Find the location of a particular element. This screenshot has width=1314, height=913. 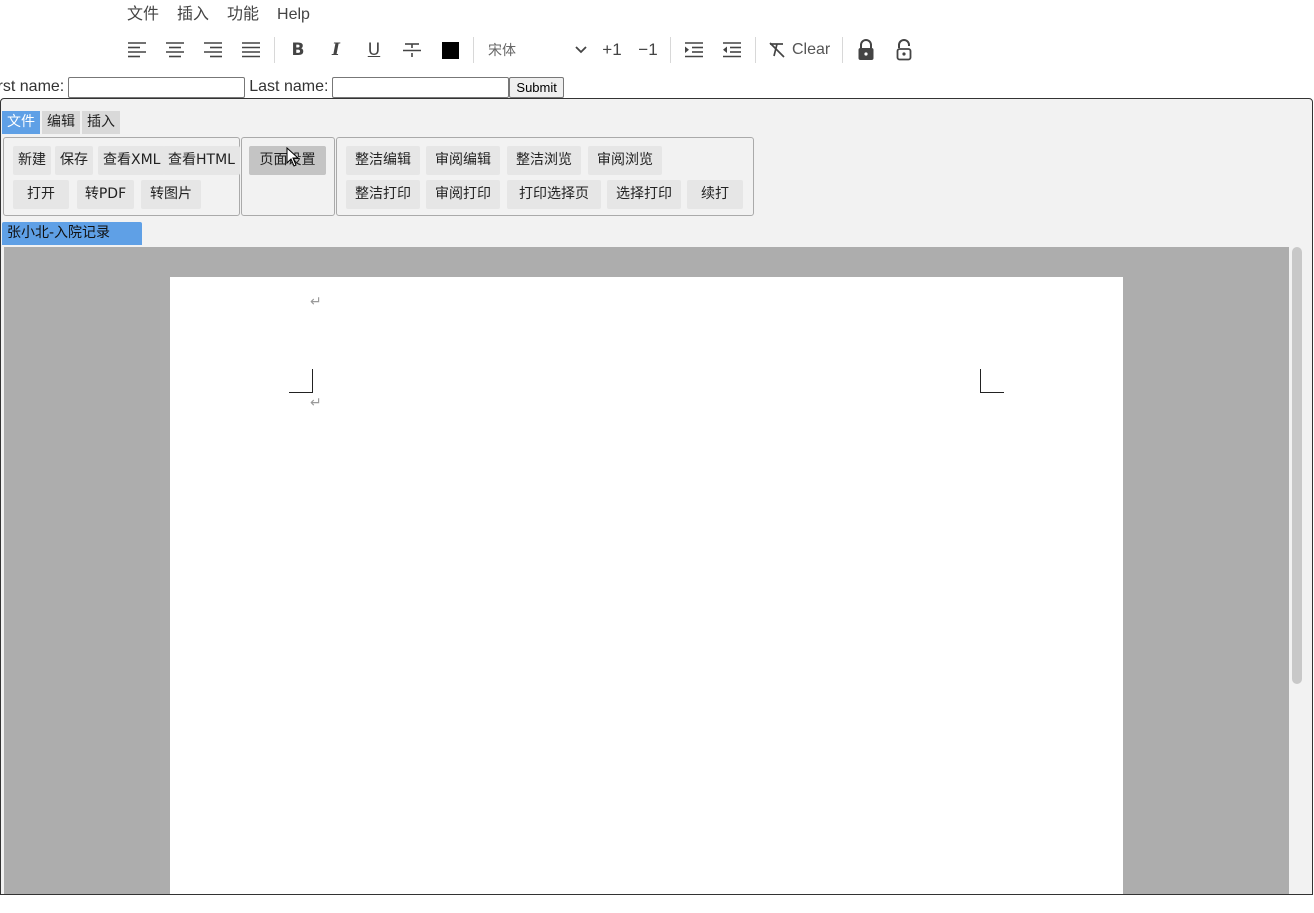

align-justify-icon is located at coordinates (251, 50).